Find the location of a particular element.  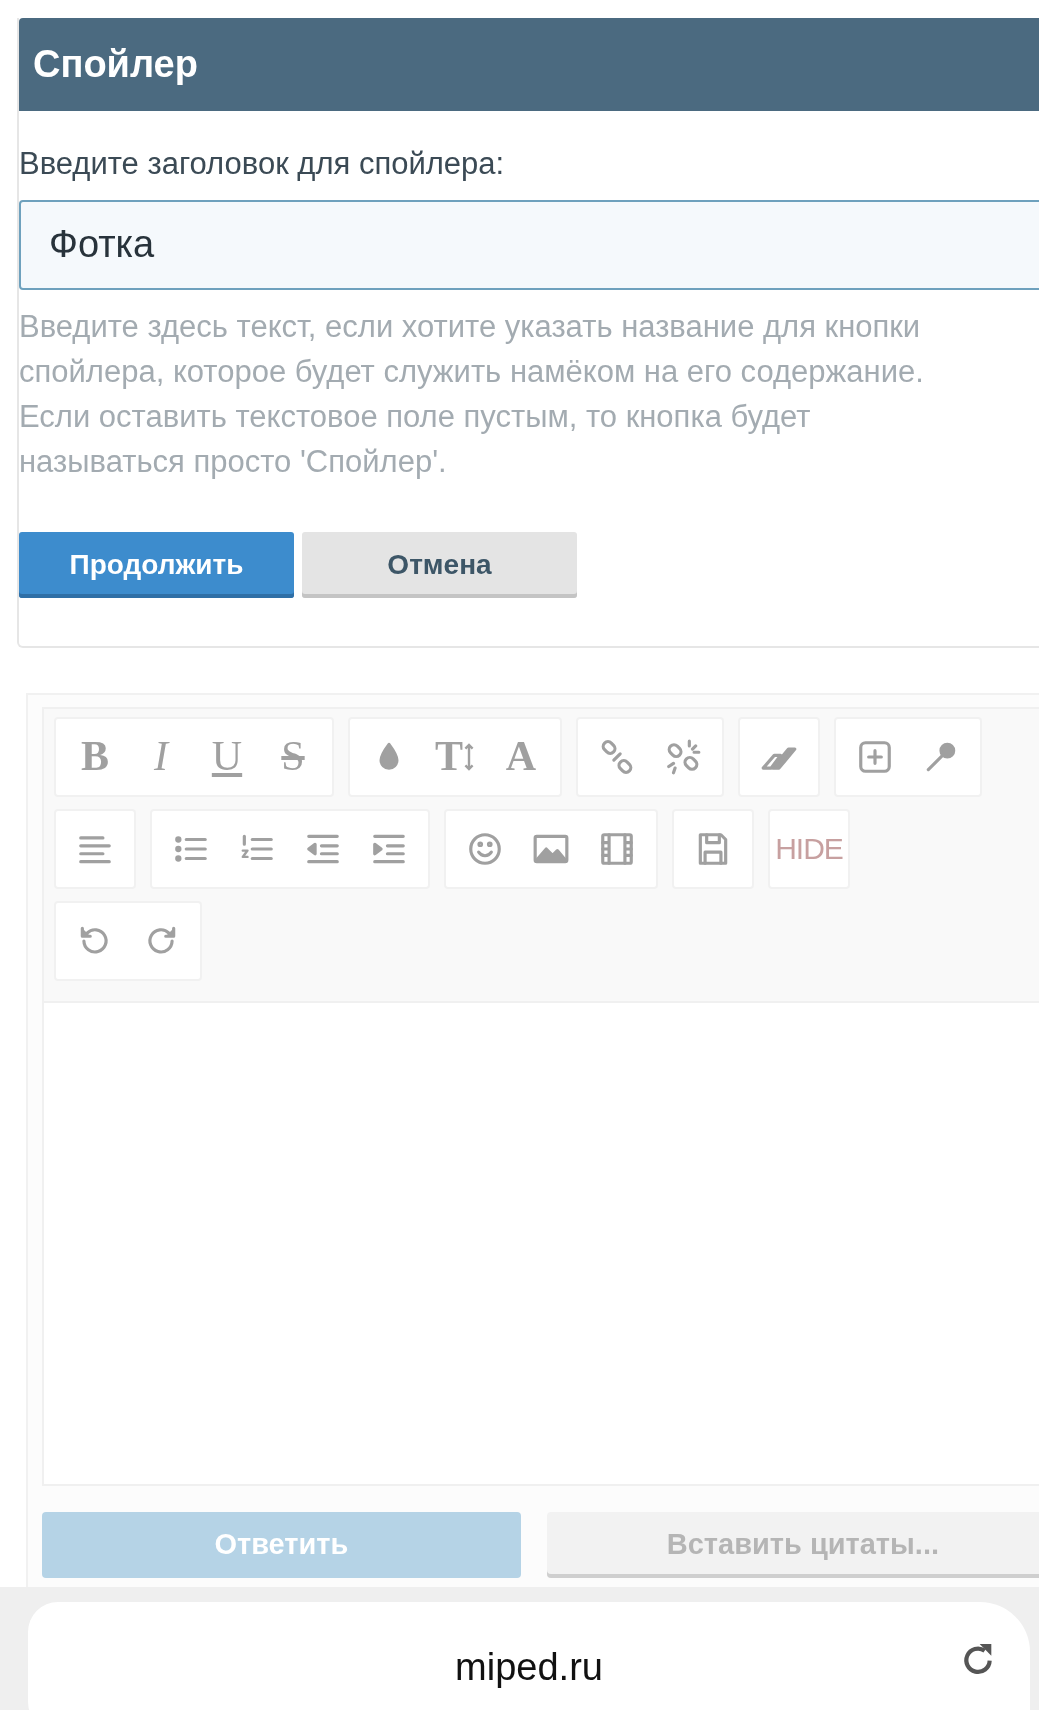

address-field: miped.ru is located at coordinates (529, 1656).